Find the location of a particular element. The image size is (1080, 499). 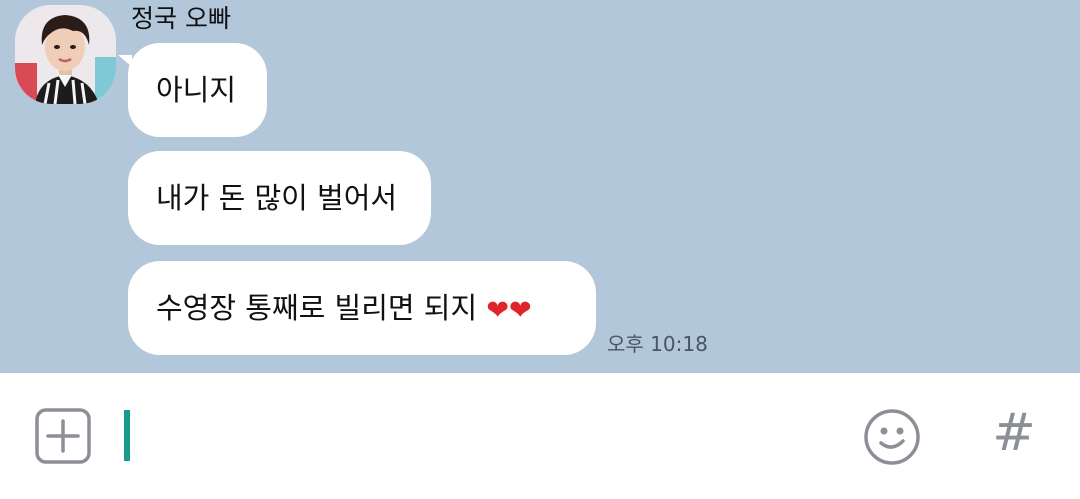

emoticon-icon is located at coordinates (892, 437).